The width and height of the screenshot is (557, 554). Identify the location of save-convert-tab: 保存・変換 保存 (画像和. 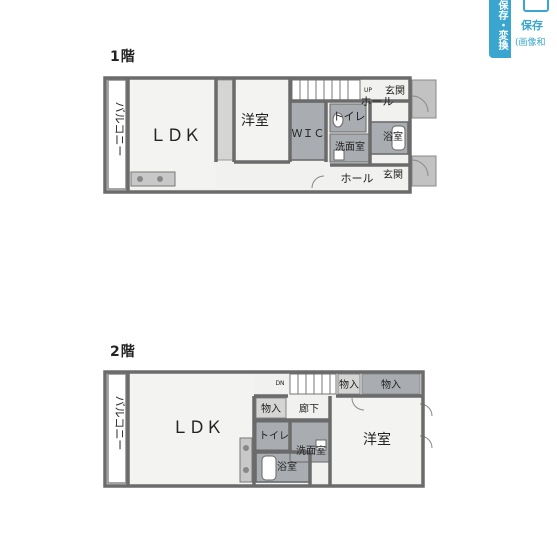
(523, 29).